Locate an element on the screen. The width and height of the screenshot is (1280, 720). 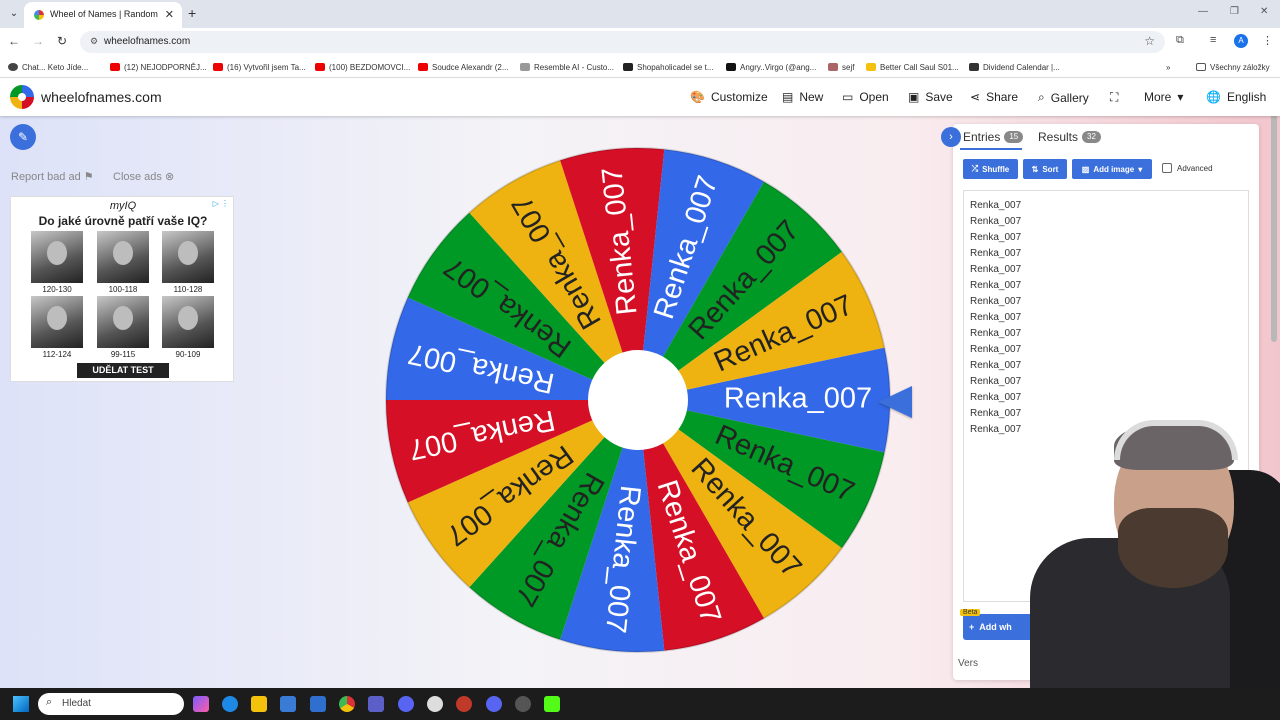
close-tab-icon: ✕ is located at coordinates (169, 14).